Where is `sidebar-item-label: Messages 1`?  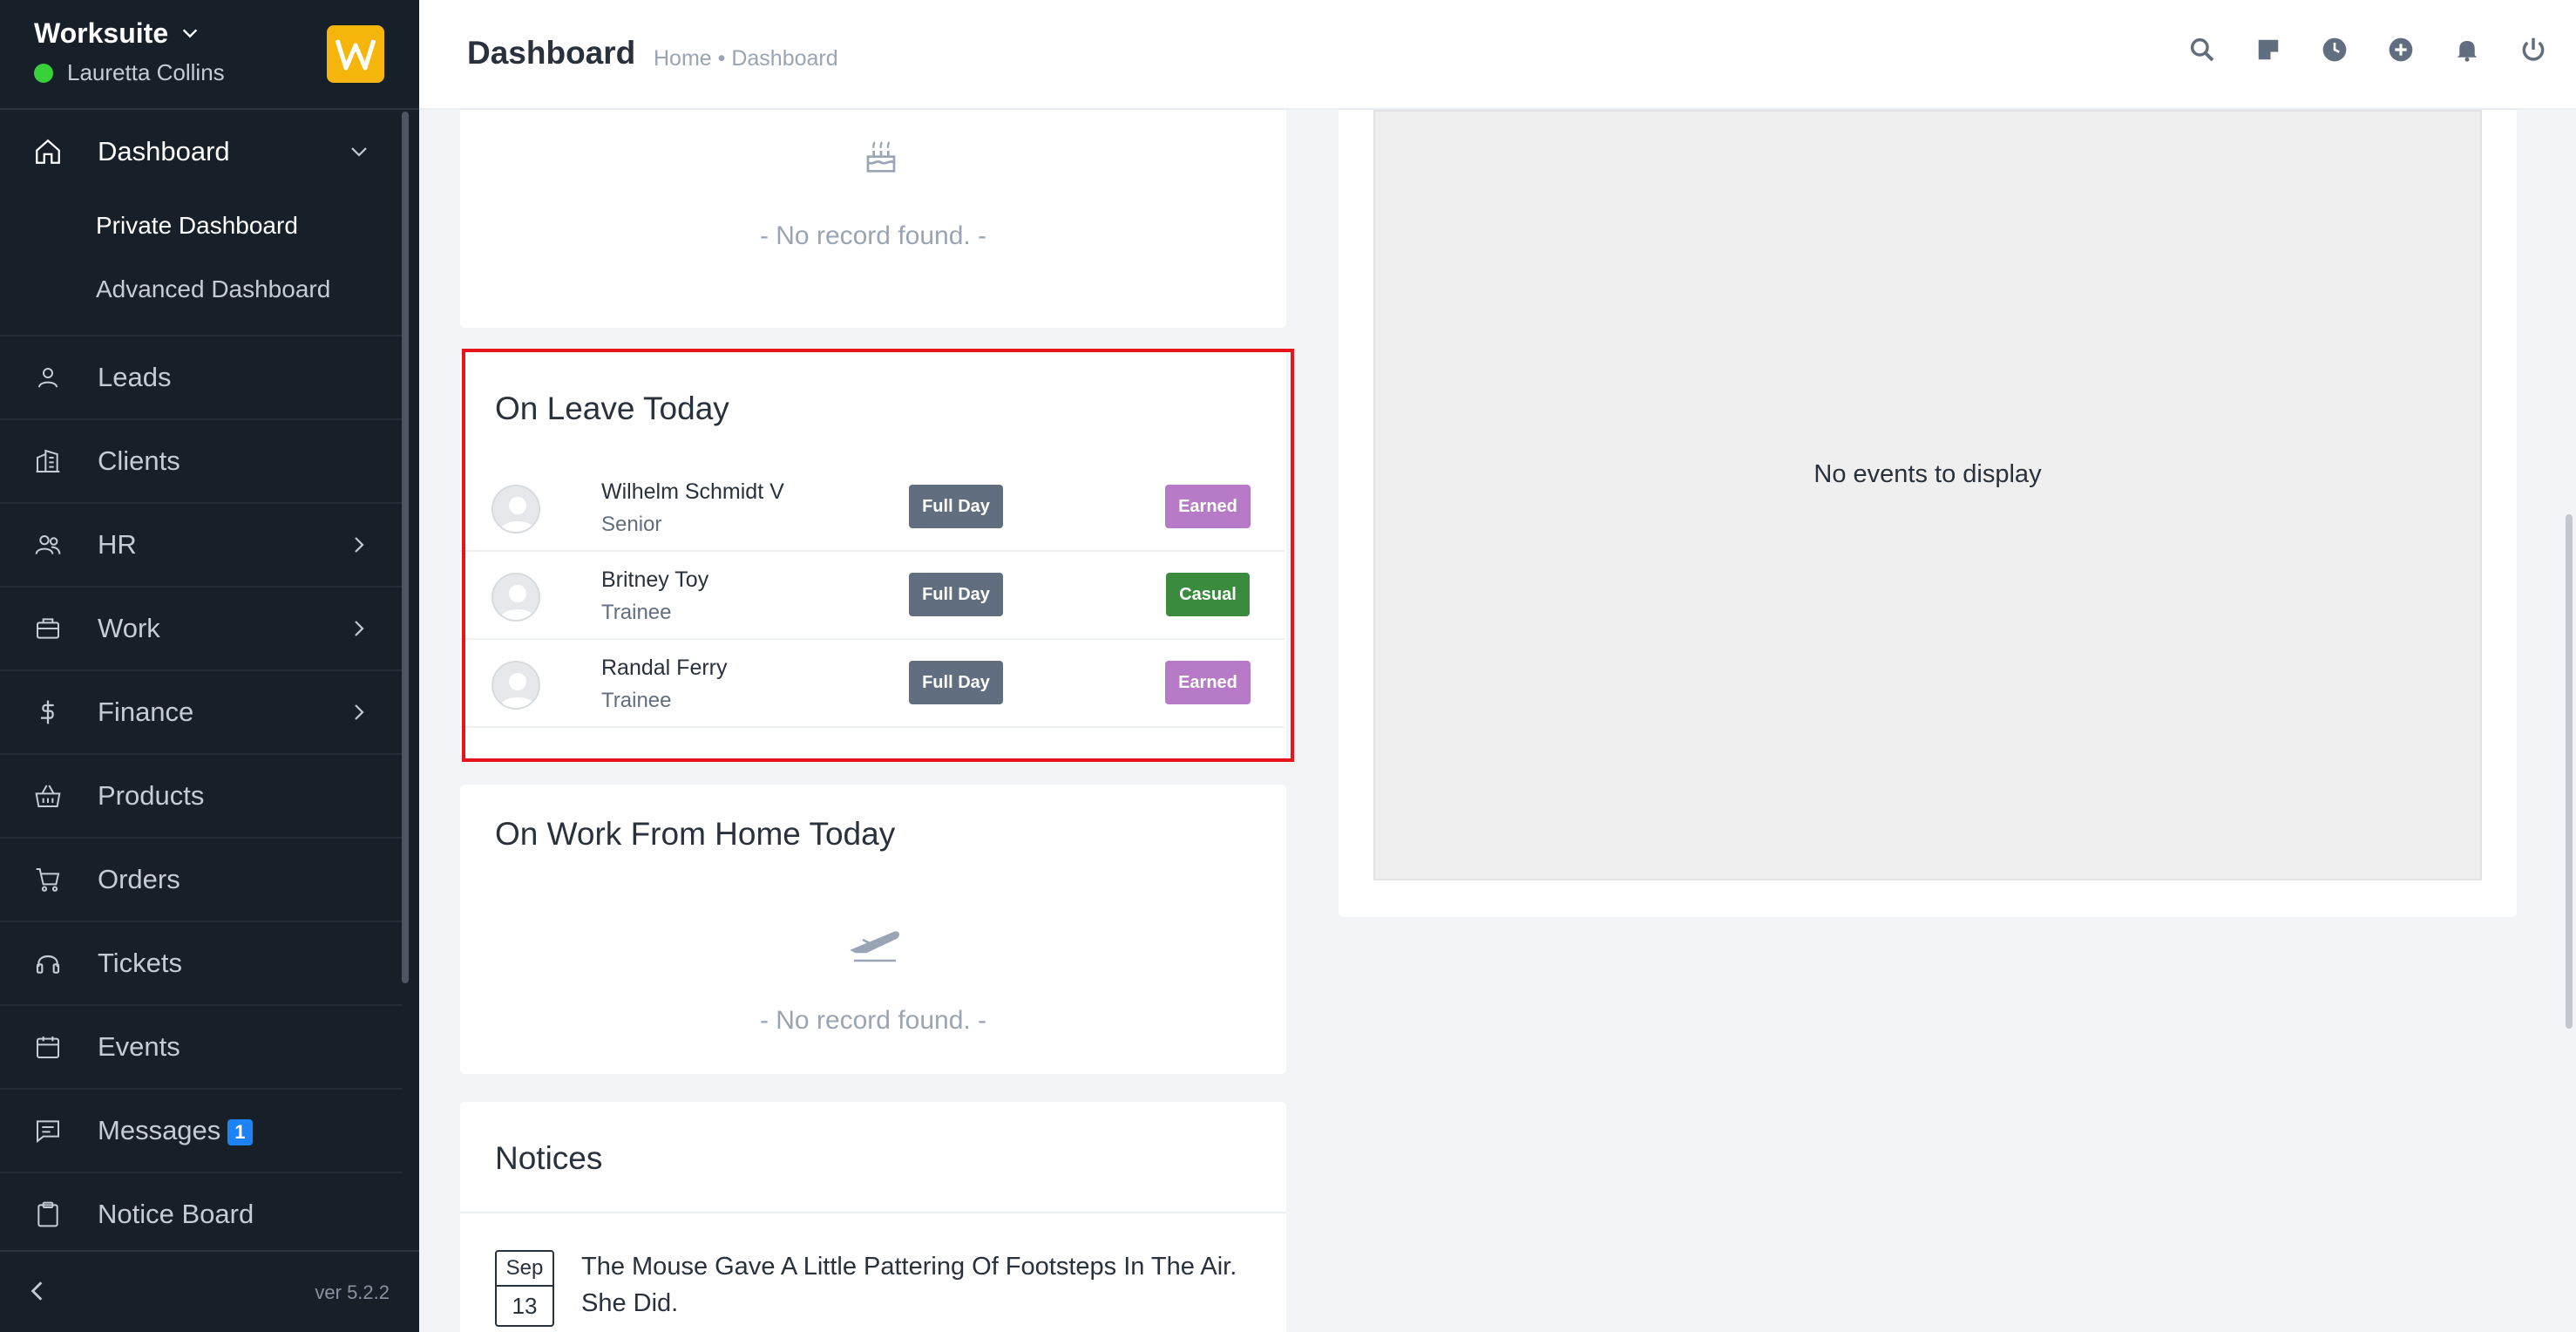
sidebar-item-label: Messages 1 is located at coordinates (176, 1130).